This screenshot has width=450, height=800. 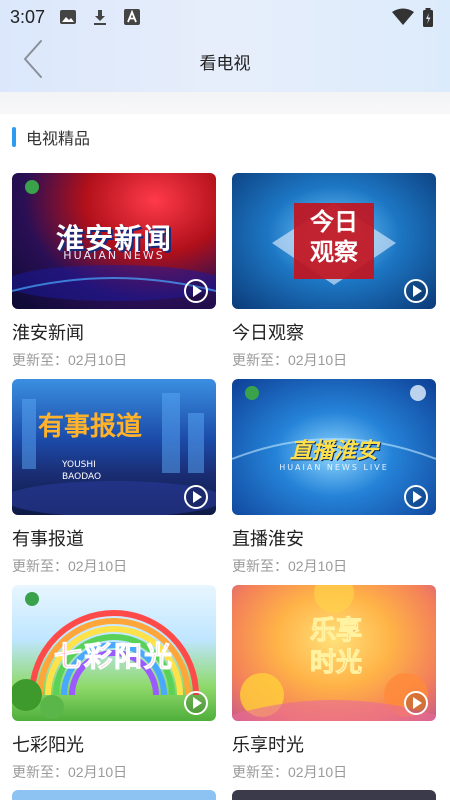 What do you see at coordinates (48, 745) in the screenshot?
I see `program-name: 七彩阳光` at bounding box center [48, 745].